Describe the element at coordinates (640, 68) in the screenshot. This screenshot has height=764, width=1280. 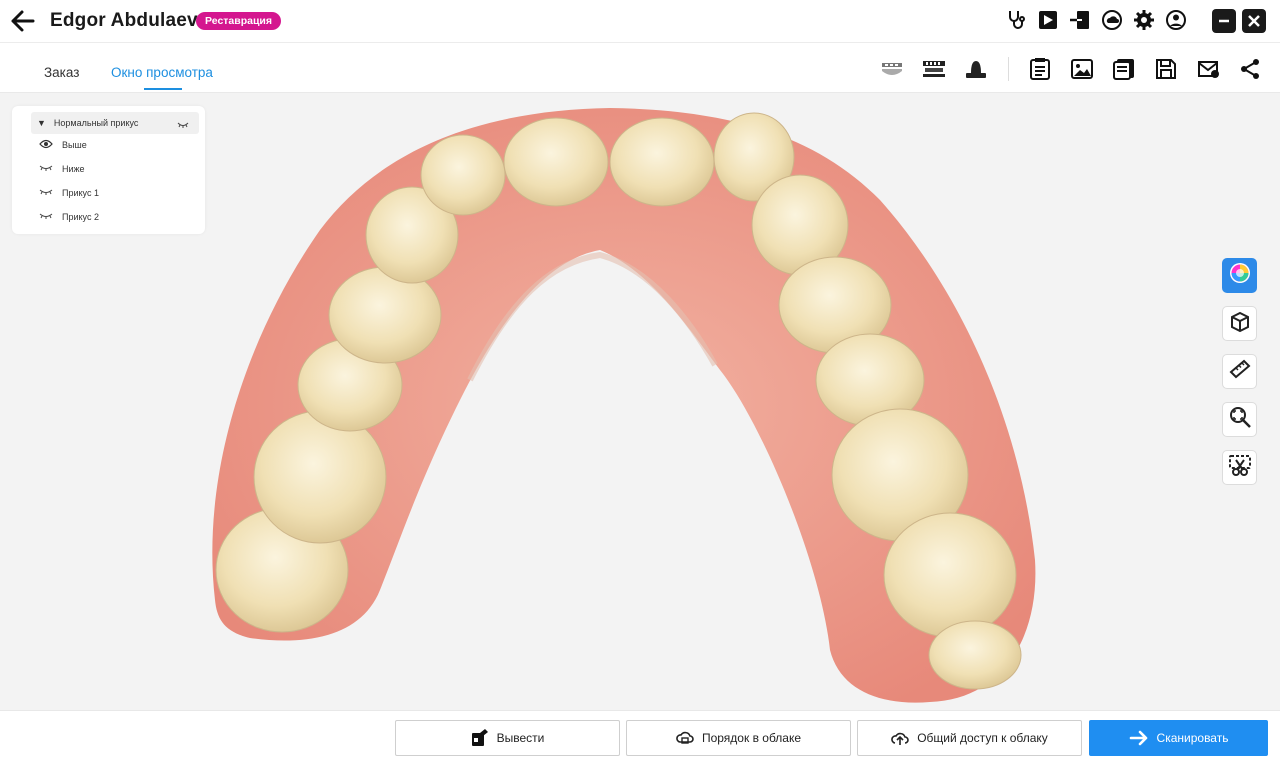
I see `view-toolbar: Заказ Окно просмотра` at that location.